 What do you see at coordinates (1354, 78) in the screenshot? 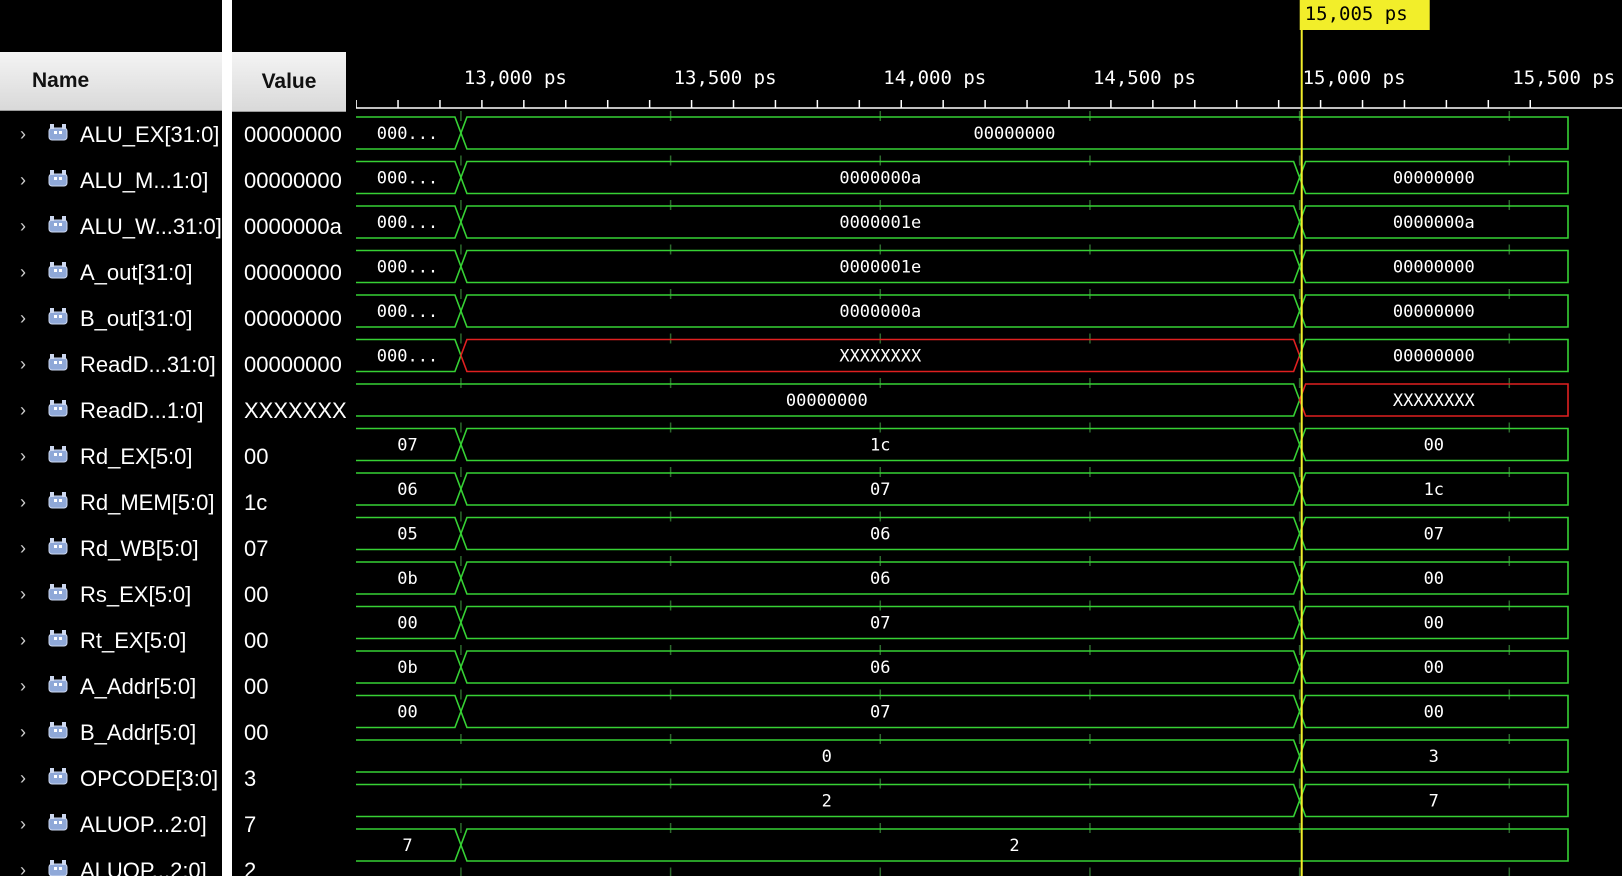
I see `ruler-label: 15,000 ps` at bounding box center [1354, 78].